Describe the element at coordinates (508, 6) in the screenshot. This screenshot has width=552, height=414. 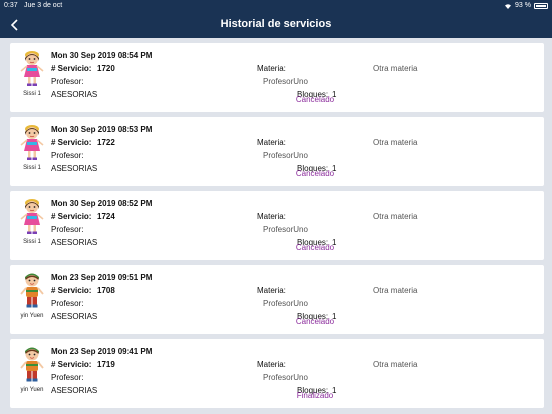
I see `wifi-icon` at that location.